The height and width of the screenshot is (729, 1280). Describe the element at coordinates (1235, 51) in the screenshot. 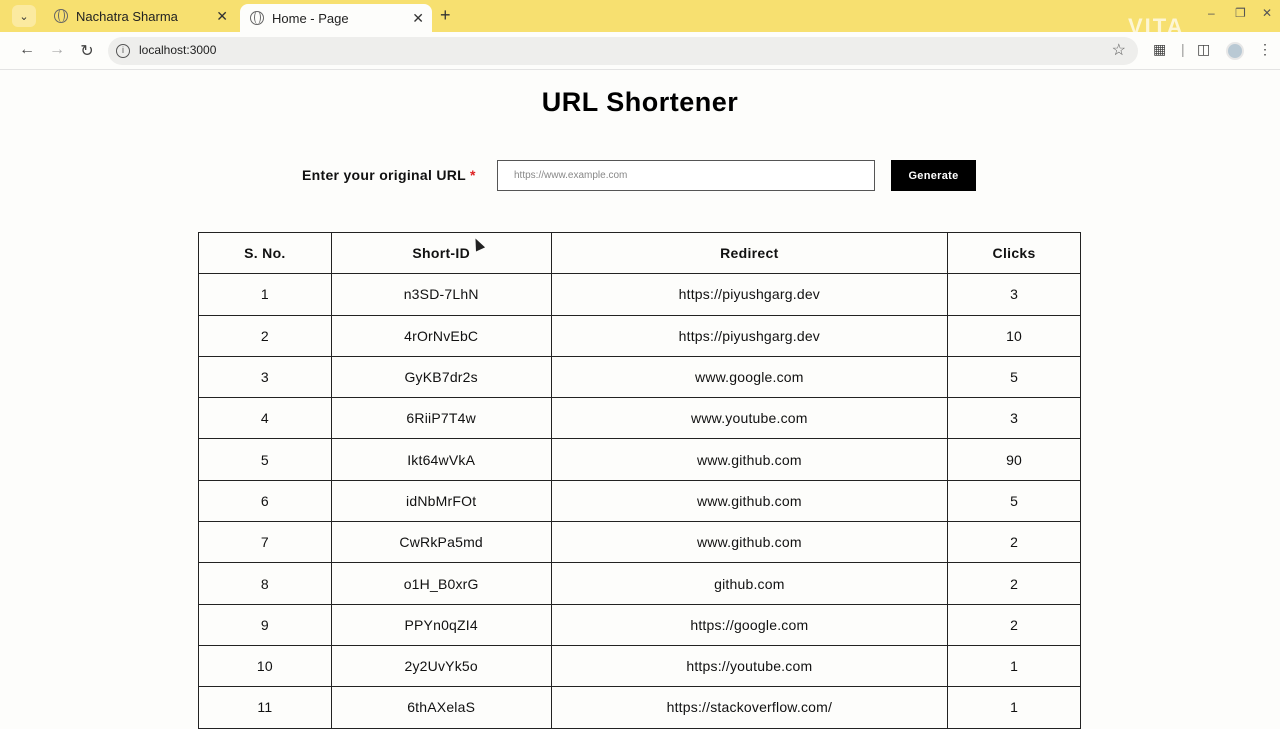

I see `profile-avatar` at that location.